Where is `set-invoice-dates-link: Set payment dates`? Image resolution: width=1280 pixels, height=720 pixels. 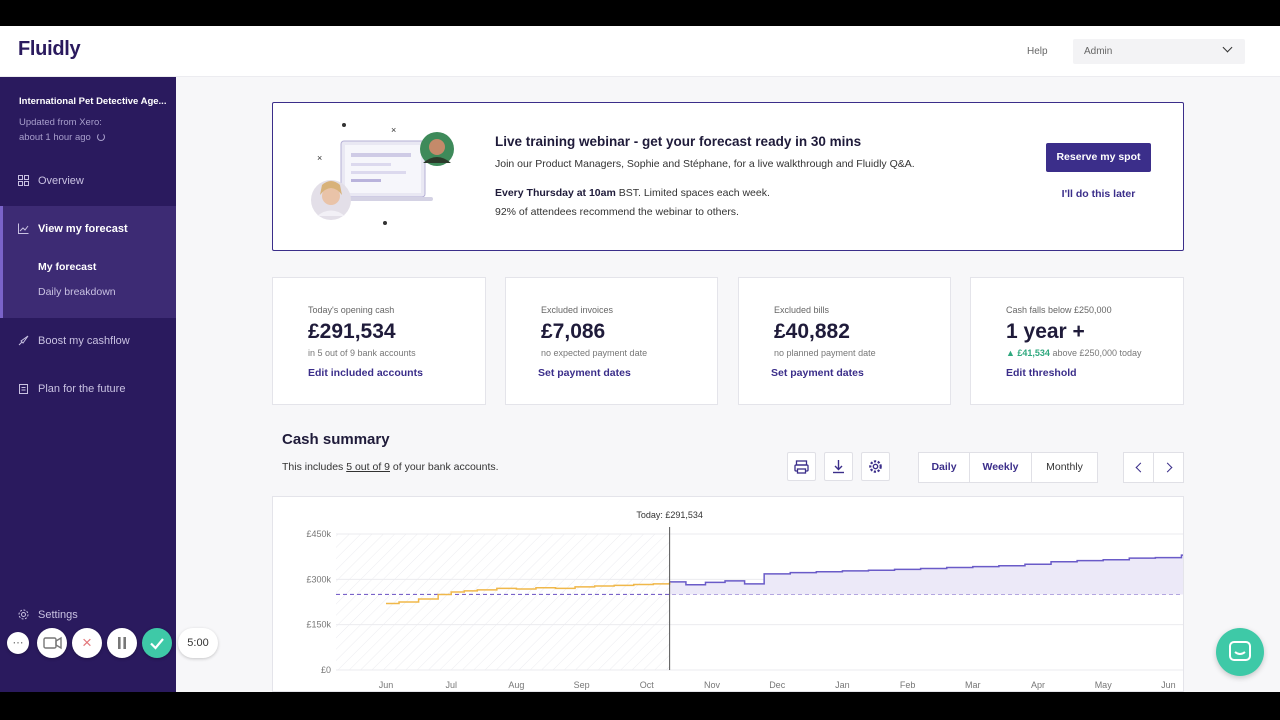 set-invoice-dates-link: Set payment dates is located at coordinates (584, 373).